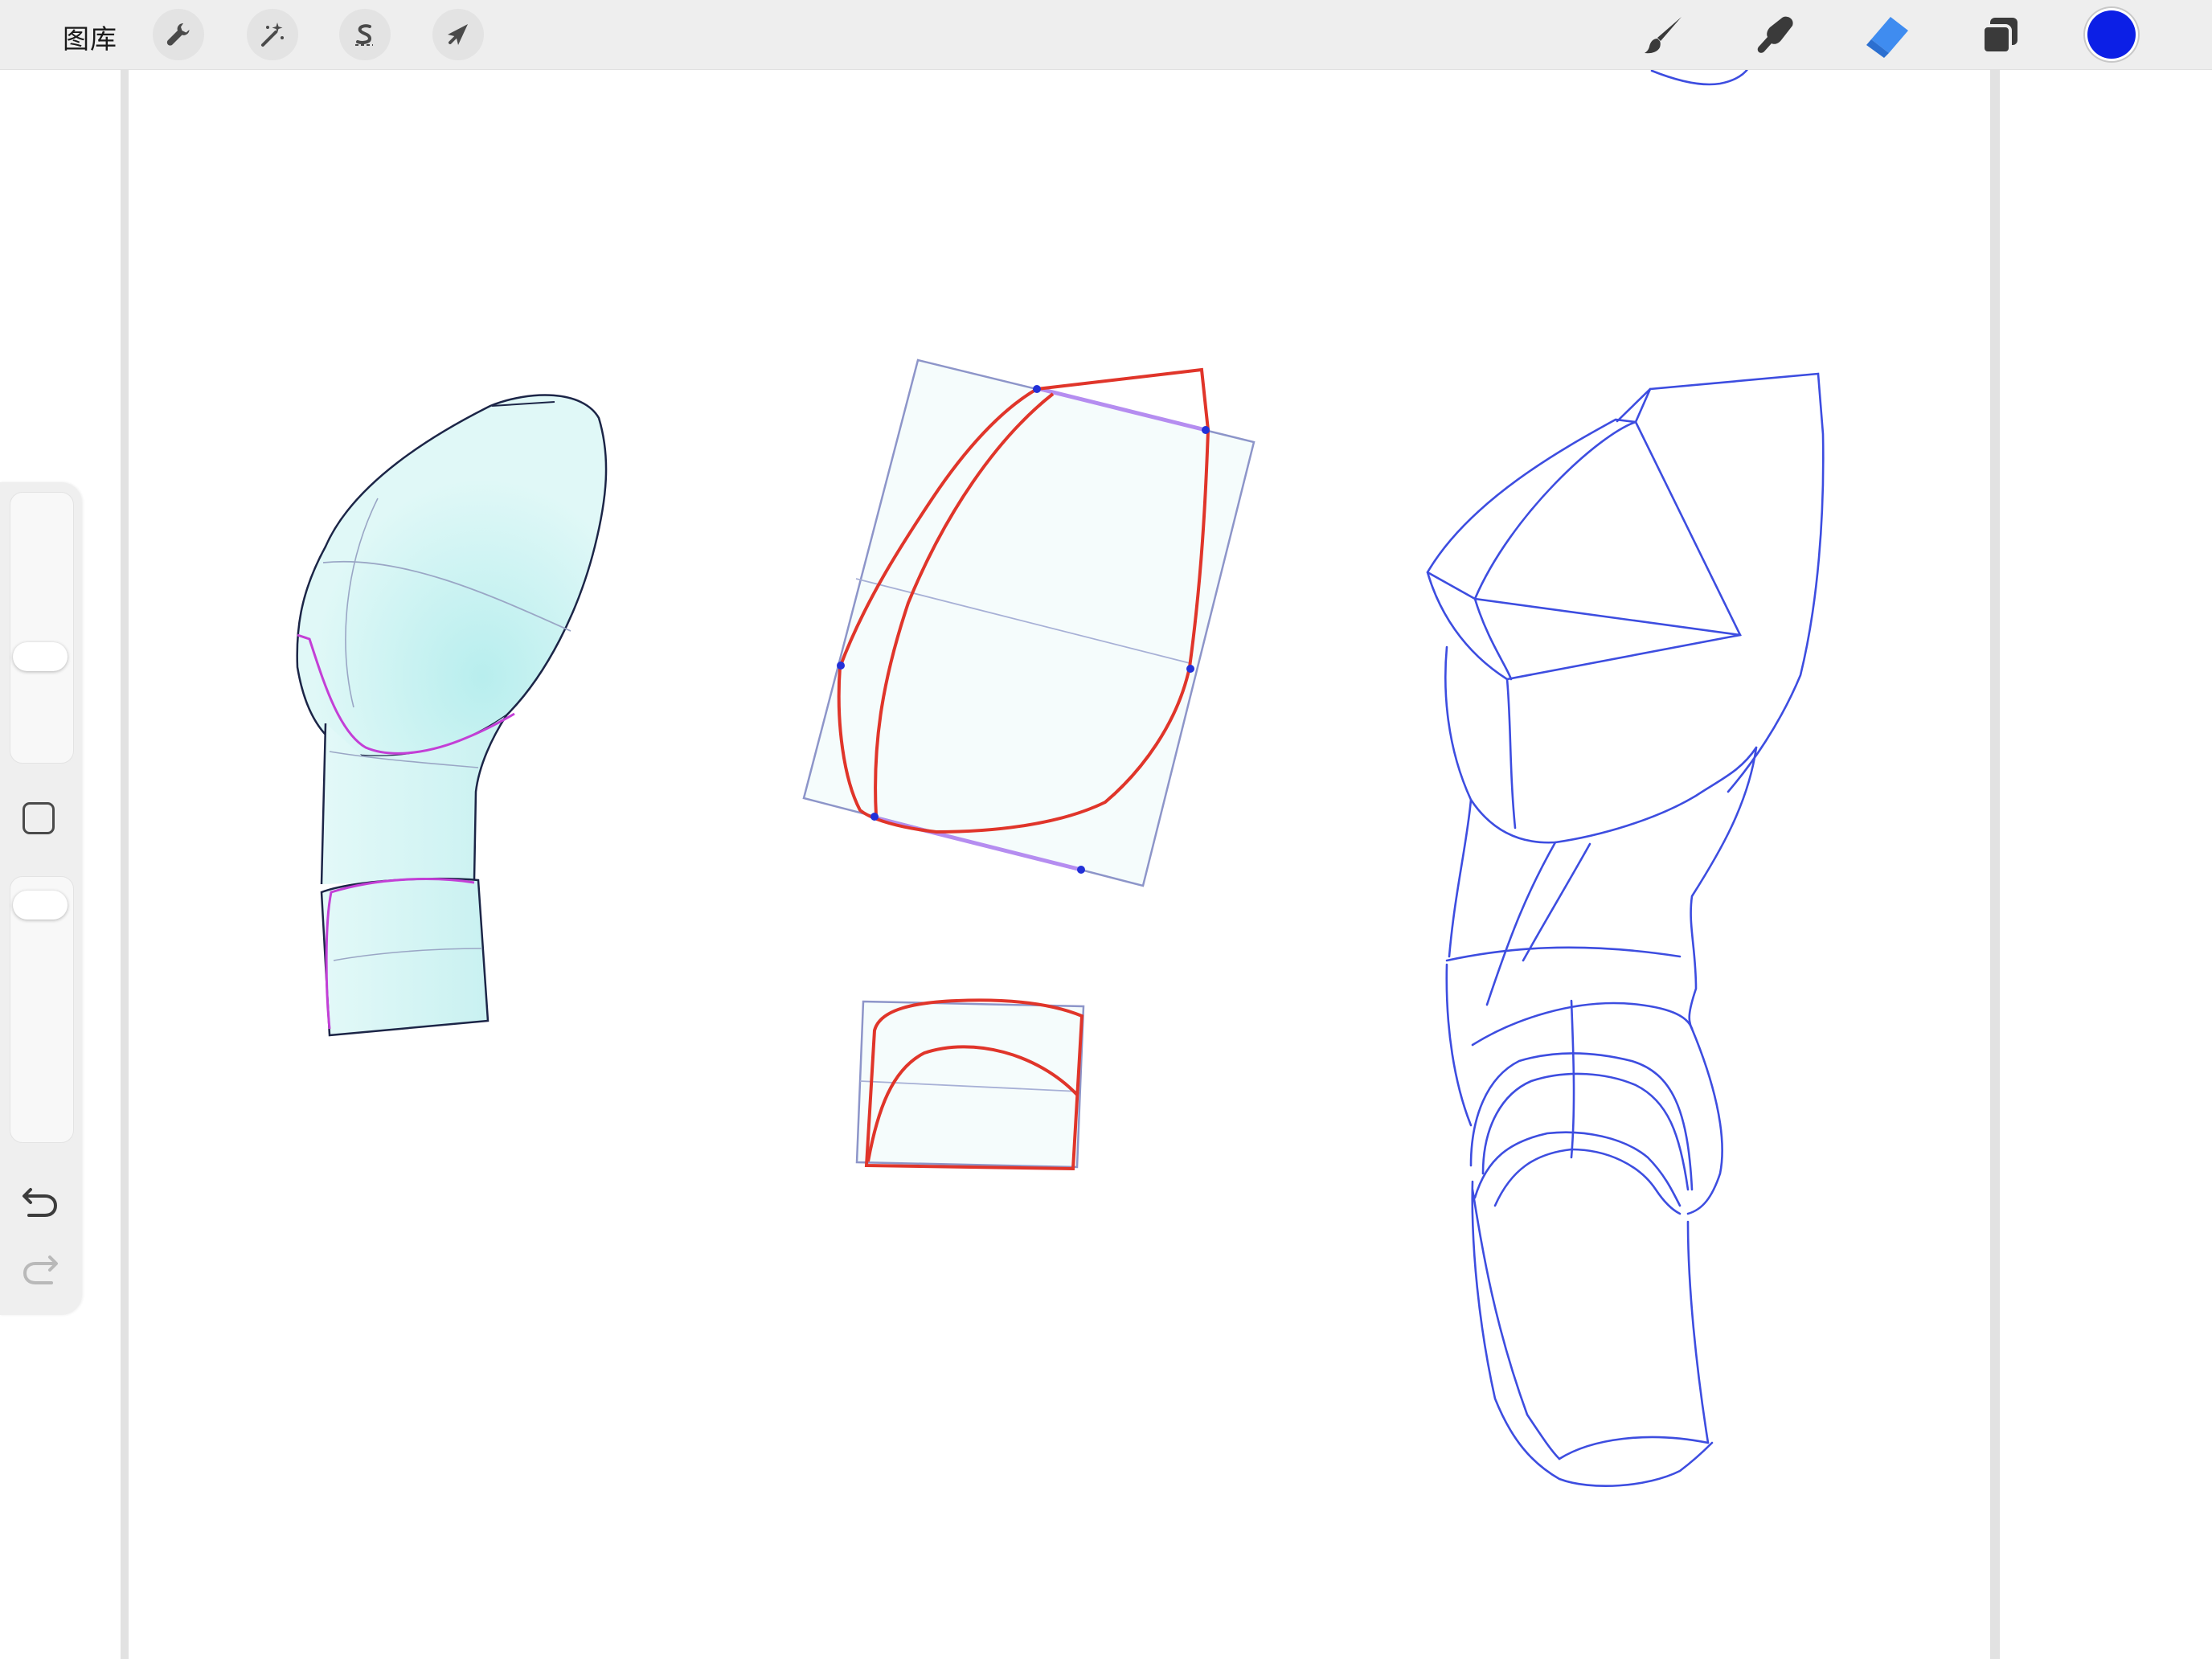 This screenshot has height=1659, width=2212. What do you see at coordinates (2111, 34) in the screenshot?
I see `color-picker-swatch` at bounding box center [2111, 34].